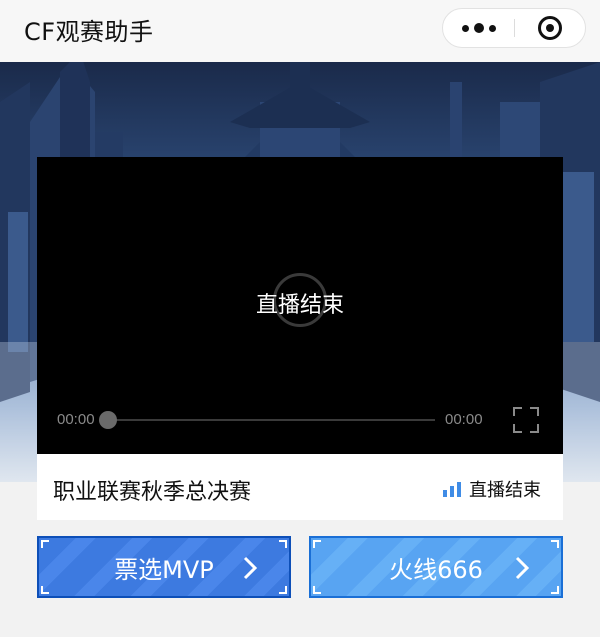  I want to click on huoxian-666-button: 火线666, so click(436, 567).